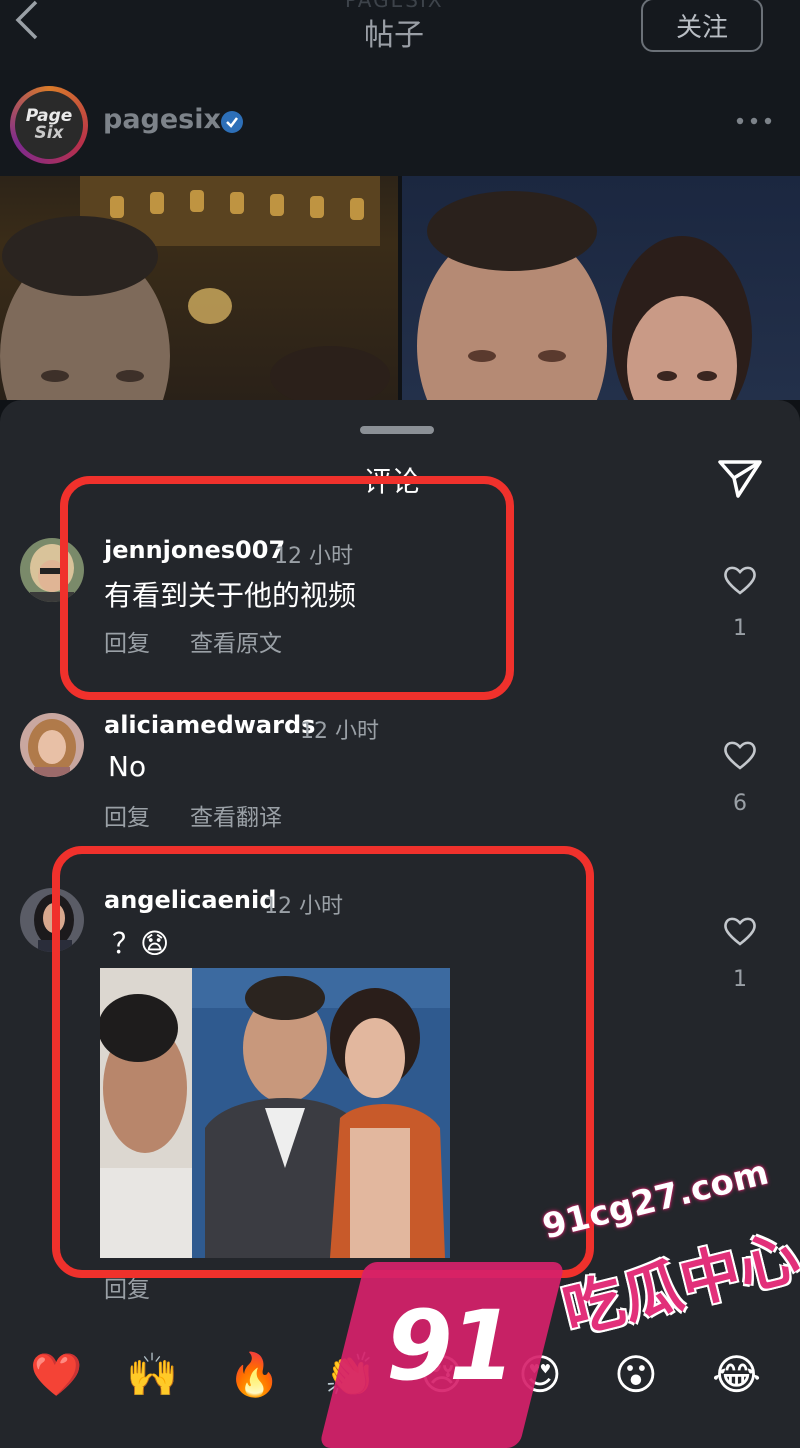 The image size is (800, 1448). What do you see at coordinates (451, 1346) in the screenshot?
I see `watermark-number: 91` at bounding box center [451, 1346].